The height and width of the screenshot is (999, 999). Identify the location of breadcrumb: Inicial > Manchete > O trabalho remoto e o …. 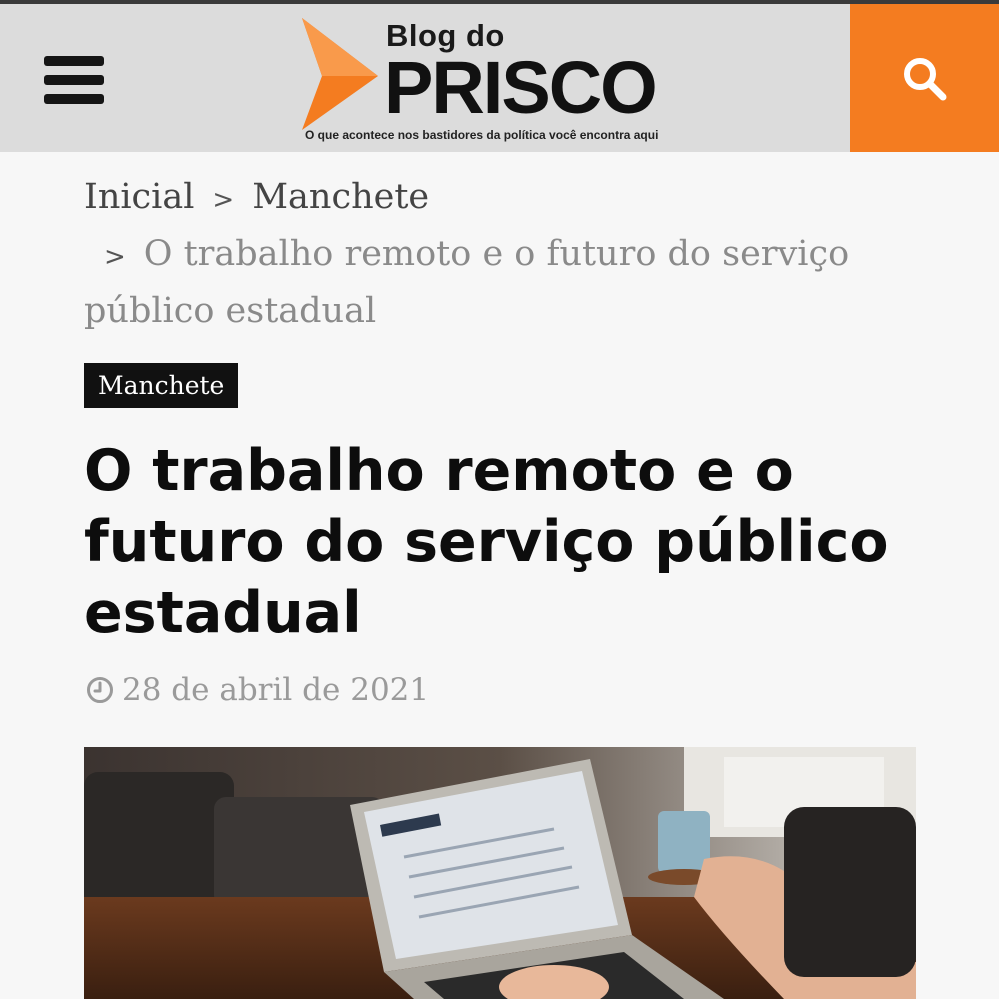
(499, 254).